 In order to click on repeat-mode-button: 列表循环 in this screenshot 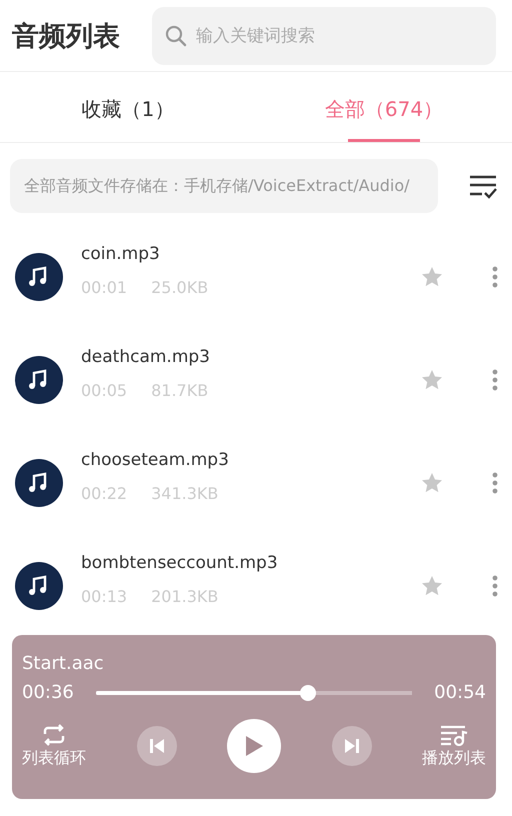, I will do `click(54, 746)`.